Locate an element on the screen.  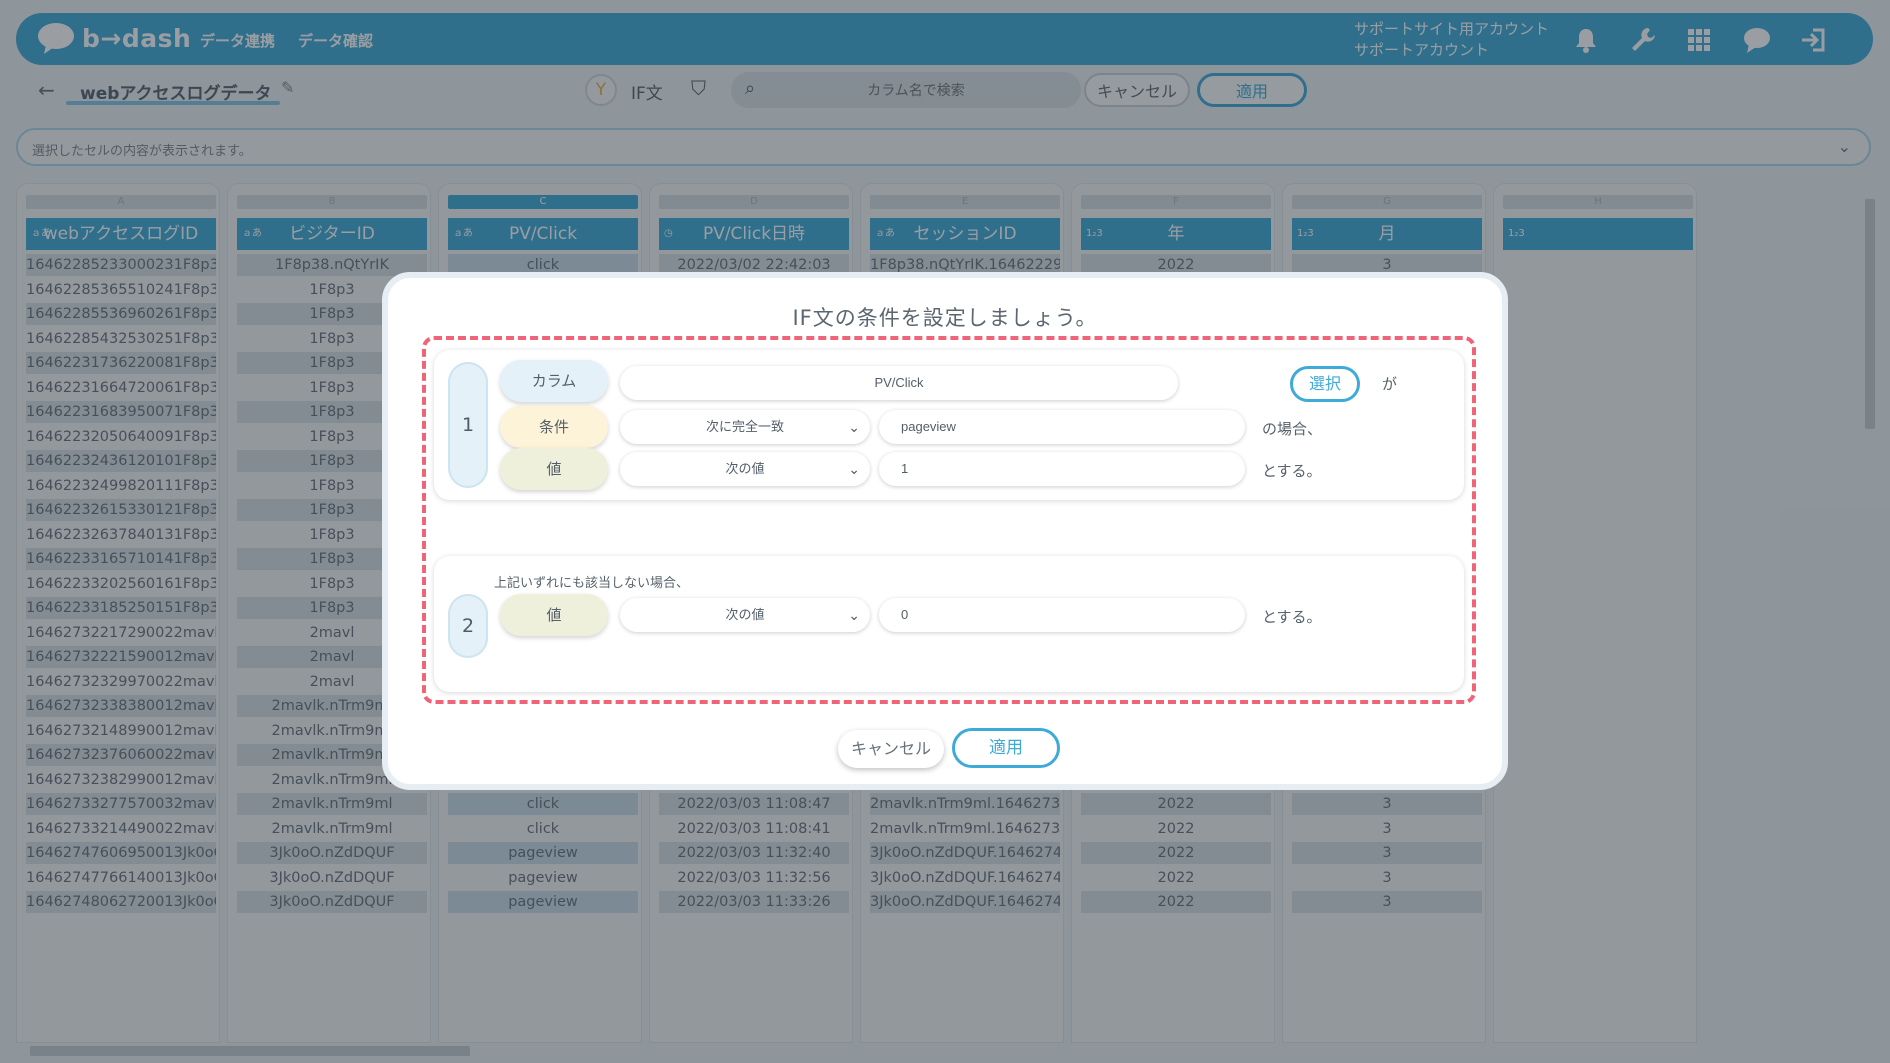
value-mode-select: 次の値 ⌄ is located at coordinates (745, 469).